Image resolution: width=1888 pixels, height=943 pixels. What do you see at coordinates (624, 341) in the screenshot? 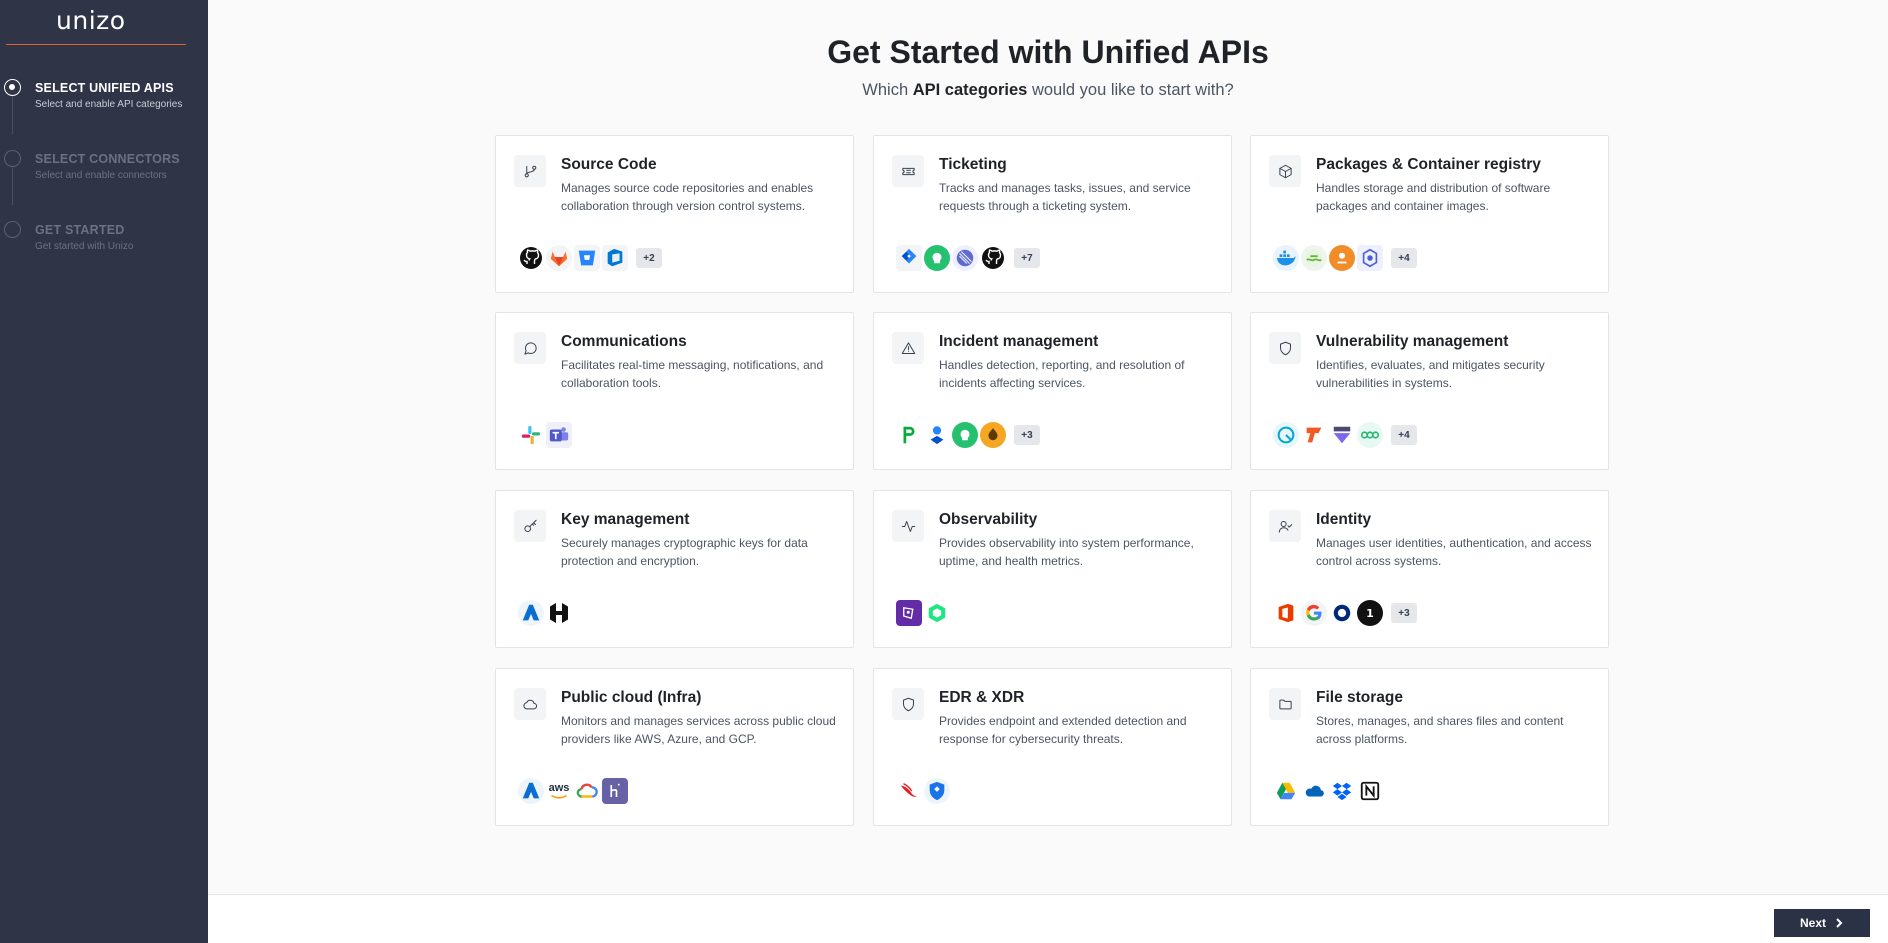
I see `card-title: Communications` at bounding box center [624, 341].